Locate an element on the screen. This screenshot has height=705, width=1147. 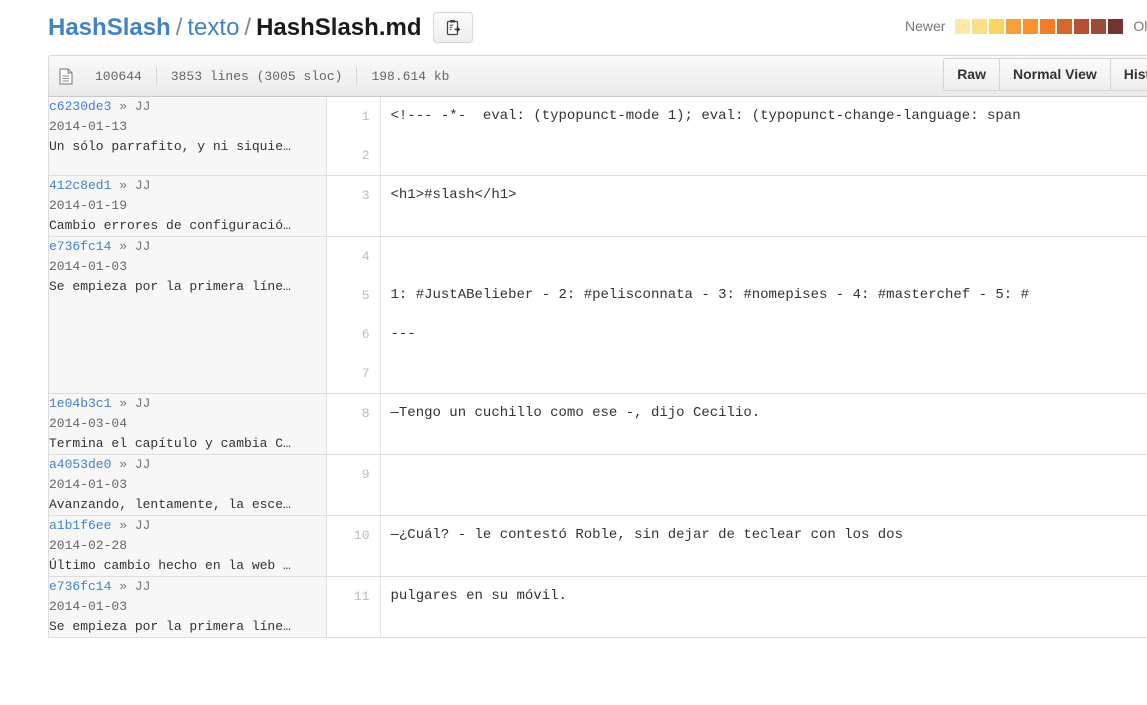
file-meta: 100644 3853 lines (3005 sloc) 198.614 kb is located at coordinates (261, 76).